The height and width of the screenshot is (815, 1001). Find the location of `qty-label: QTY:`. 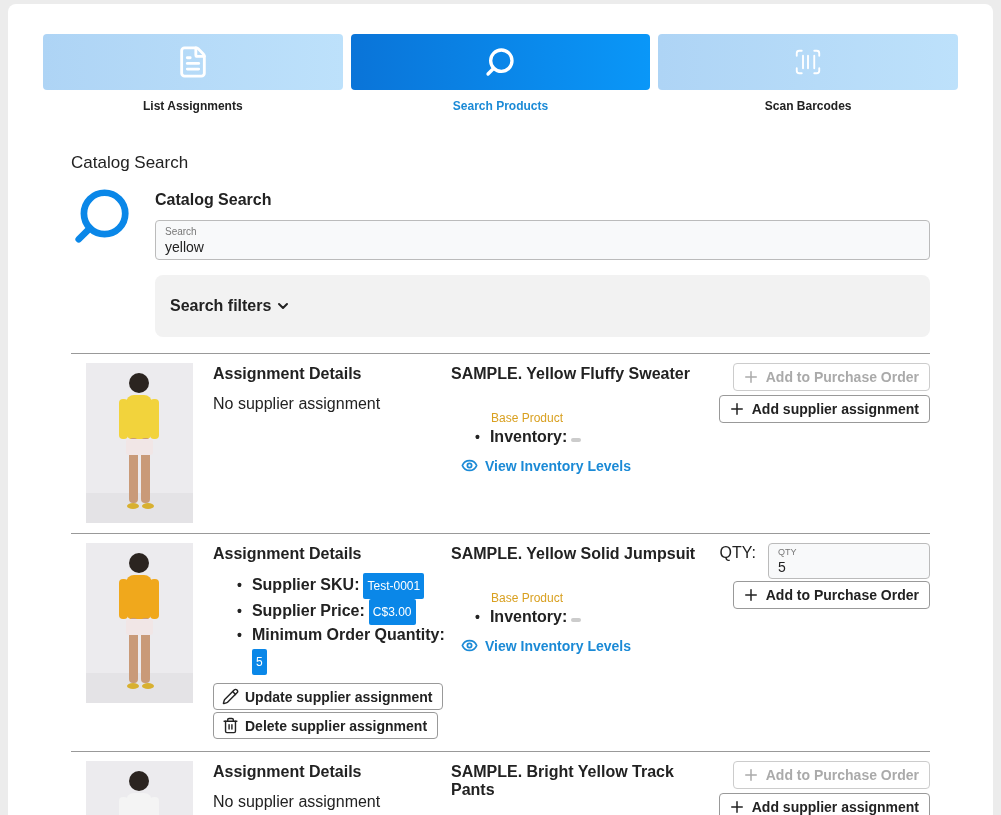

qty-label: QTY: is located at coordinates (737, 553).